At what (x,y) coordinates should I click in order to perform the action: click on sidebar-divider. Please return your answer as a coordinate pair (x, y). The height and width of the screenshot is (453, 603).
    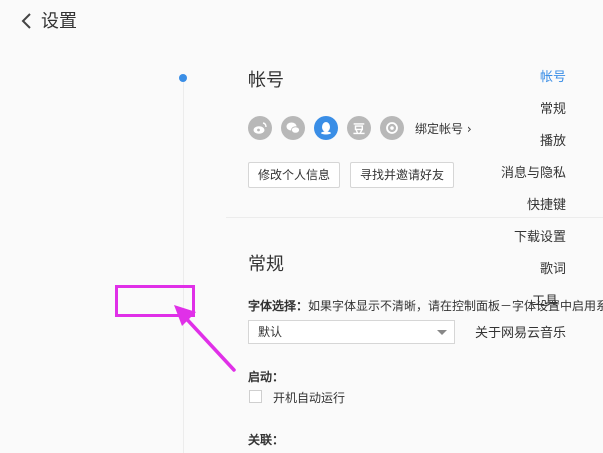
    Looking at the image, I should click on (183, 267).